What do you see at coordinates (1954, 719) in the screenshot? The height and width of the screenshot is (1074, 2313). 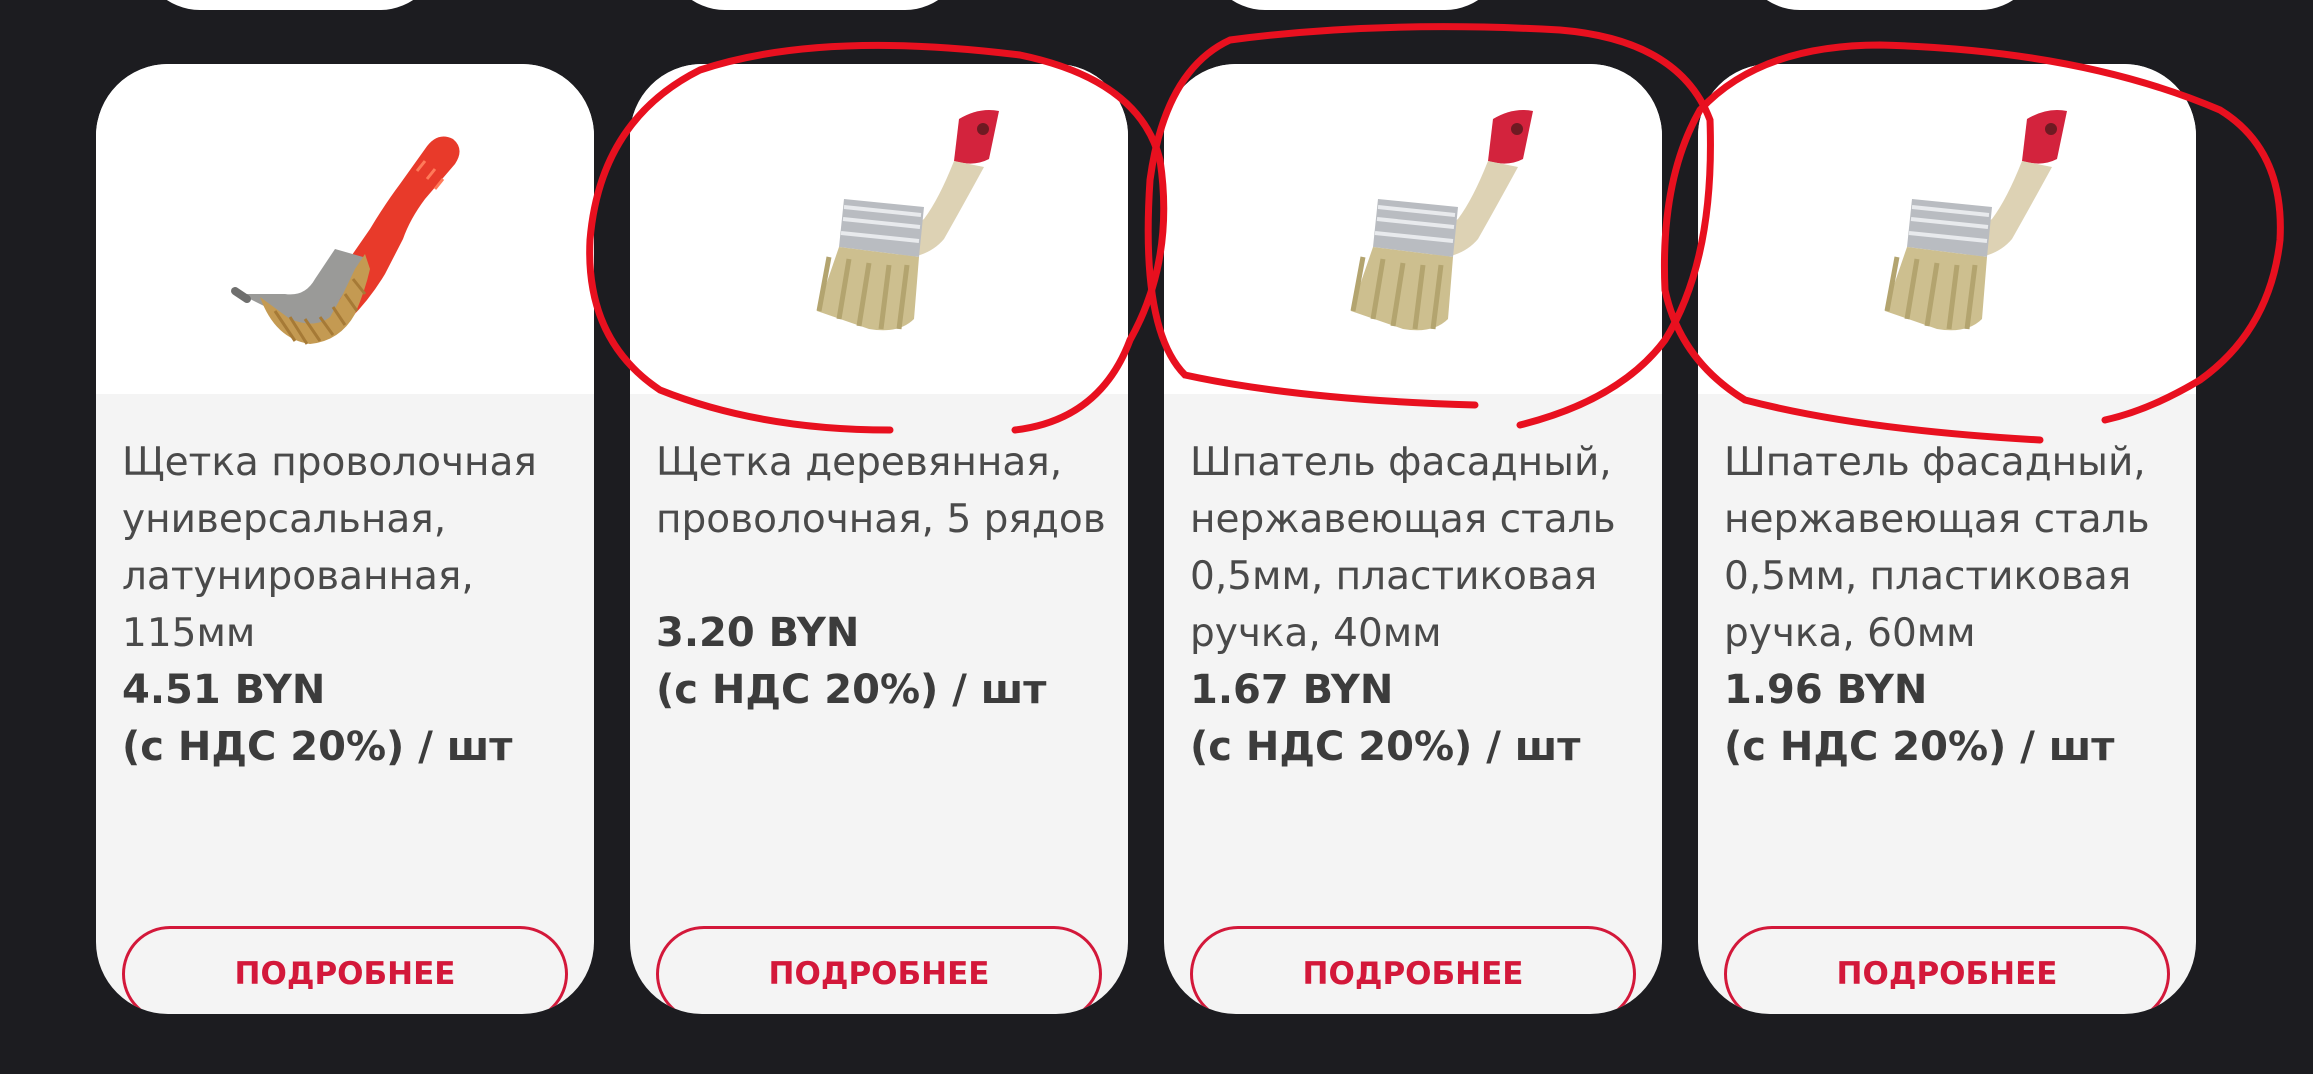 I see `product-price: 1.96 BYN (с НДС 20%) / шт` at bounding box center [1954, 719].